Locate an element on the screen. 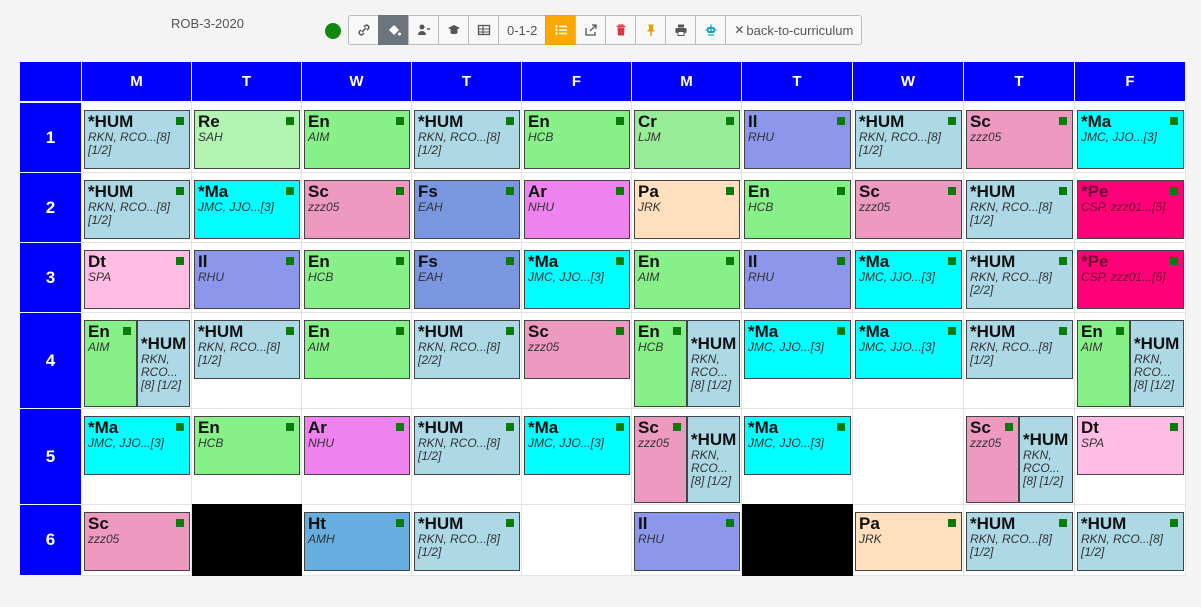  lesson-card: Cr LJM is located at coordinates (687, 139).